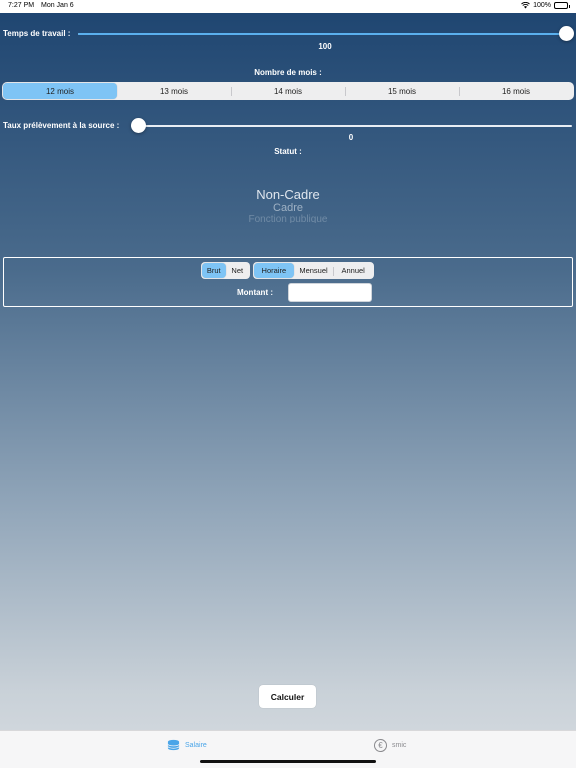 This screenshot has height=768, width=576. I want to click on wifi-icon, so click(525, 5).